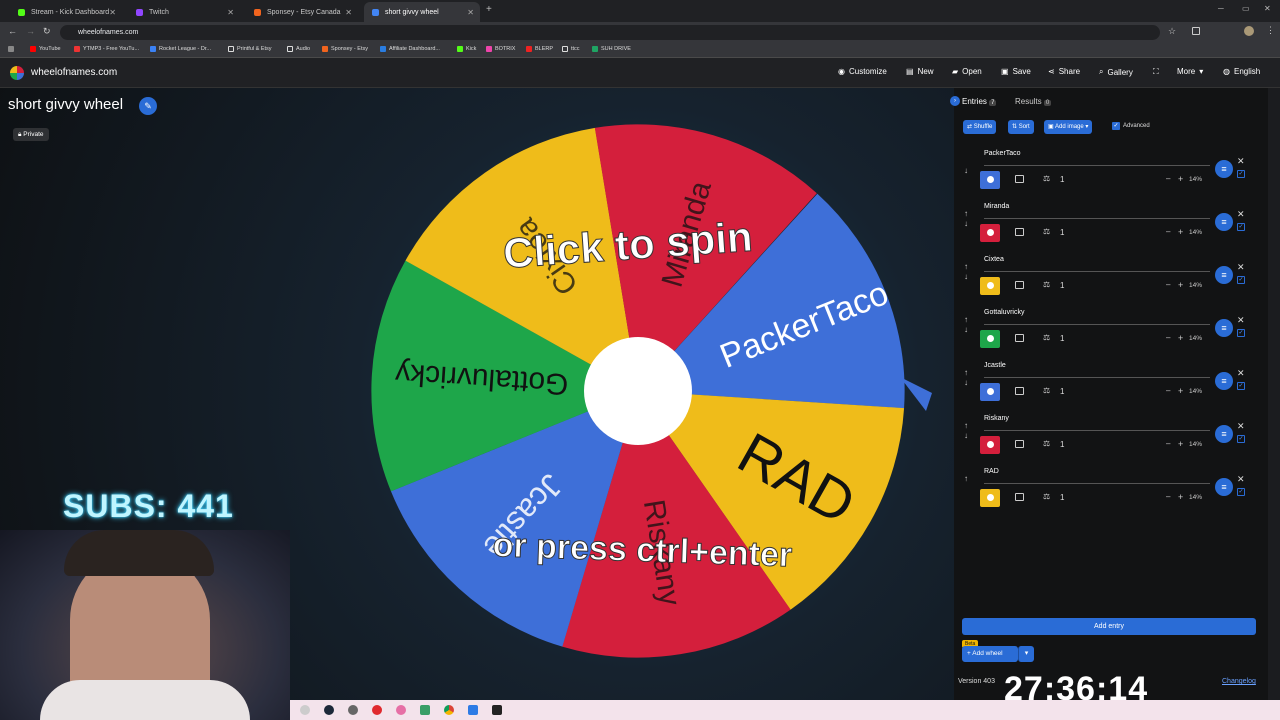 The height and width of the screenshot is (720, 1280). Describe the element at coordinates (1097, 476) in the screenshot. I see `entry-name-input: RAD` at that location.